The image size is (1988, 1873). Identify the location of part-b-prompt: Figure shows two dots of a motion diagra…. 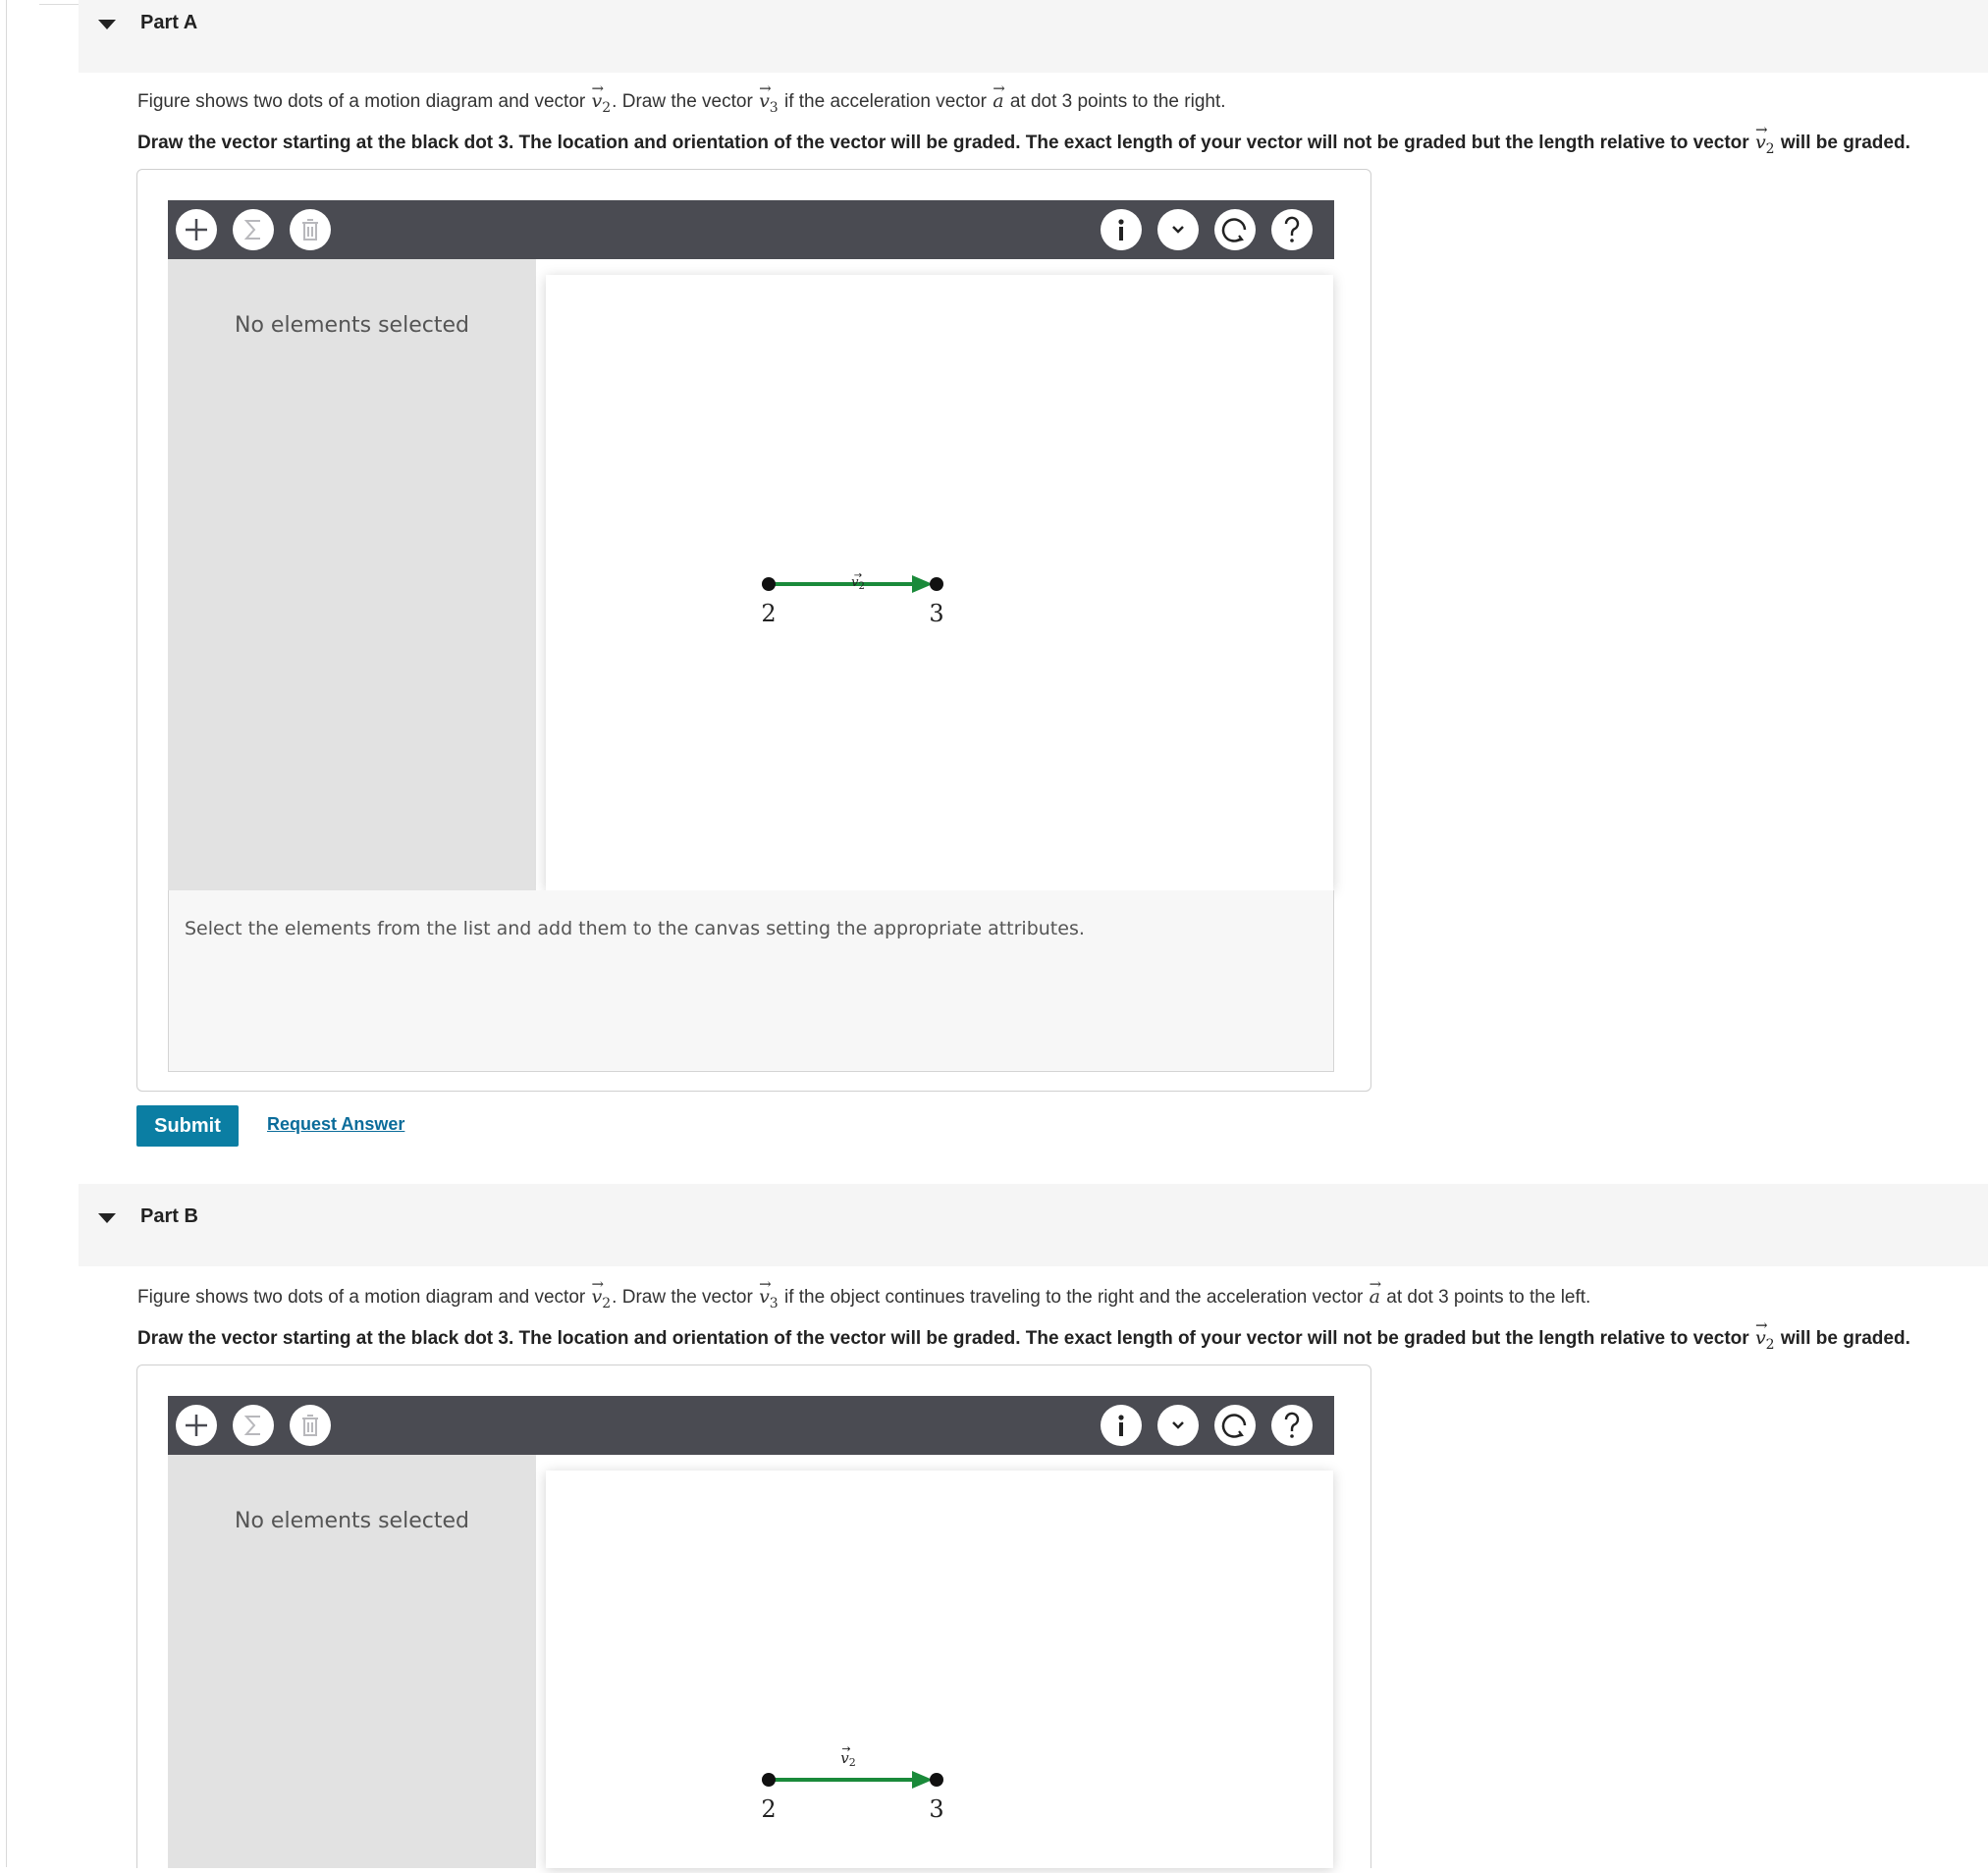
(864, 1293).